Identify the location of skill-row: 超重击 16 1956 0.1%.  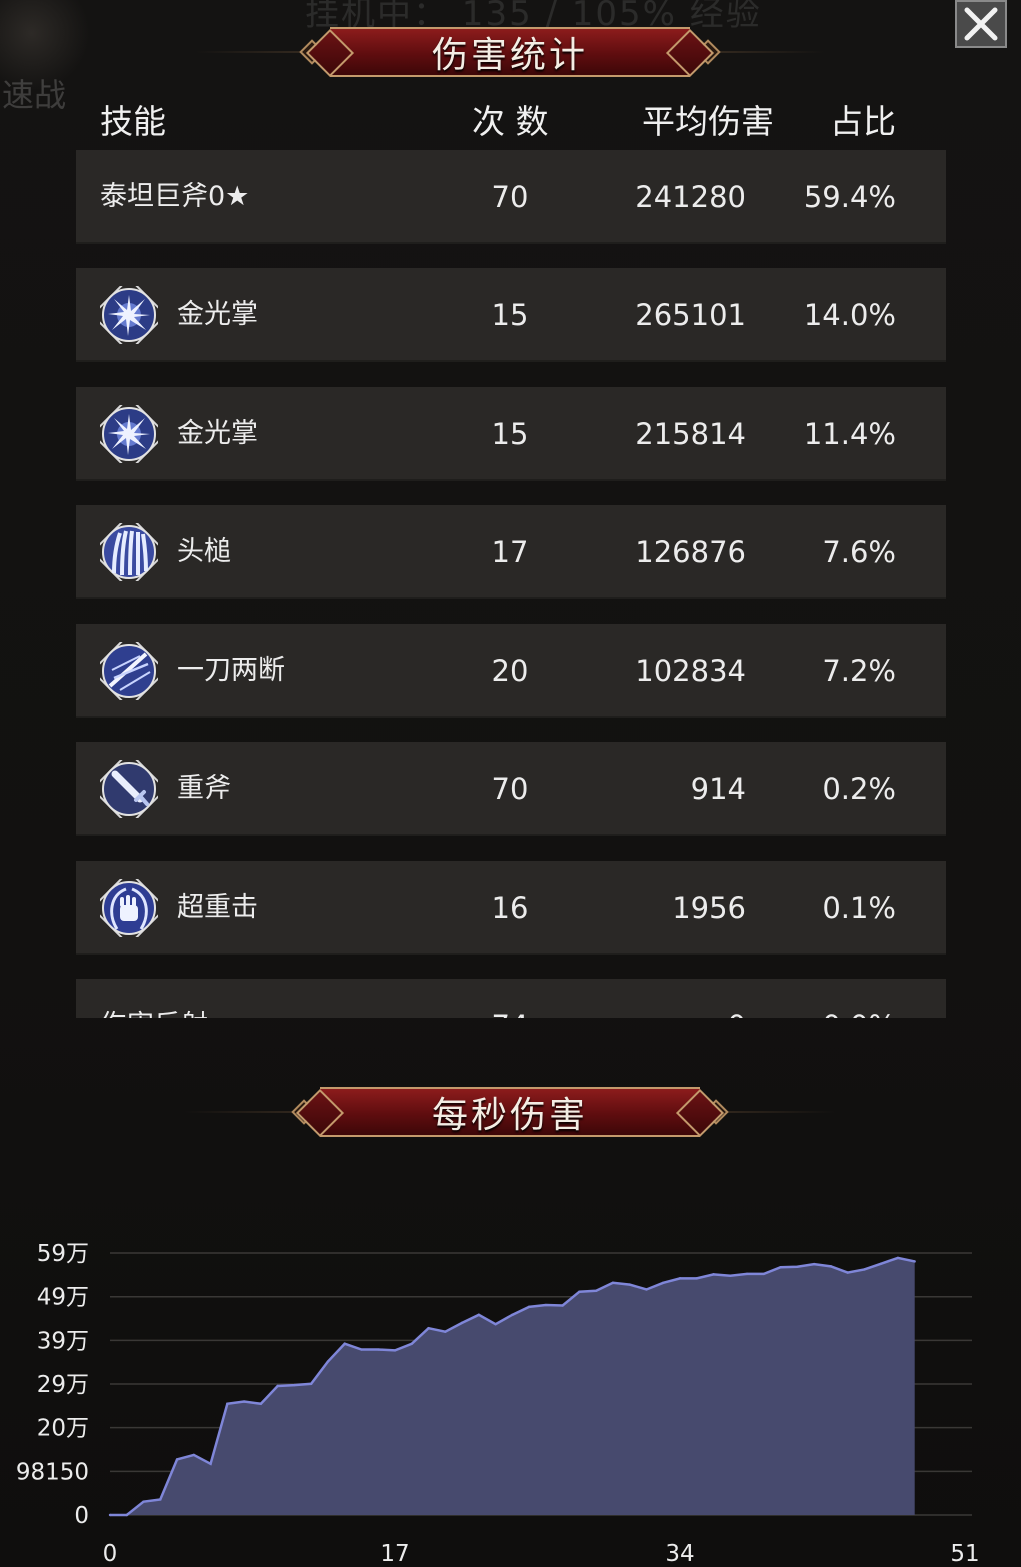
(511, 908).